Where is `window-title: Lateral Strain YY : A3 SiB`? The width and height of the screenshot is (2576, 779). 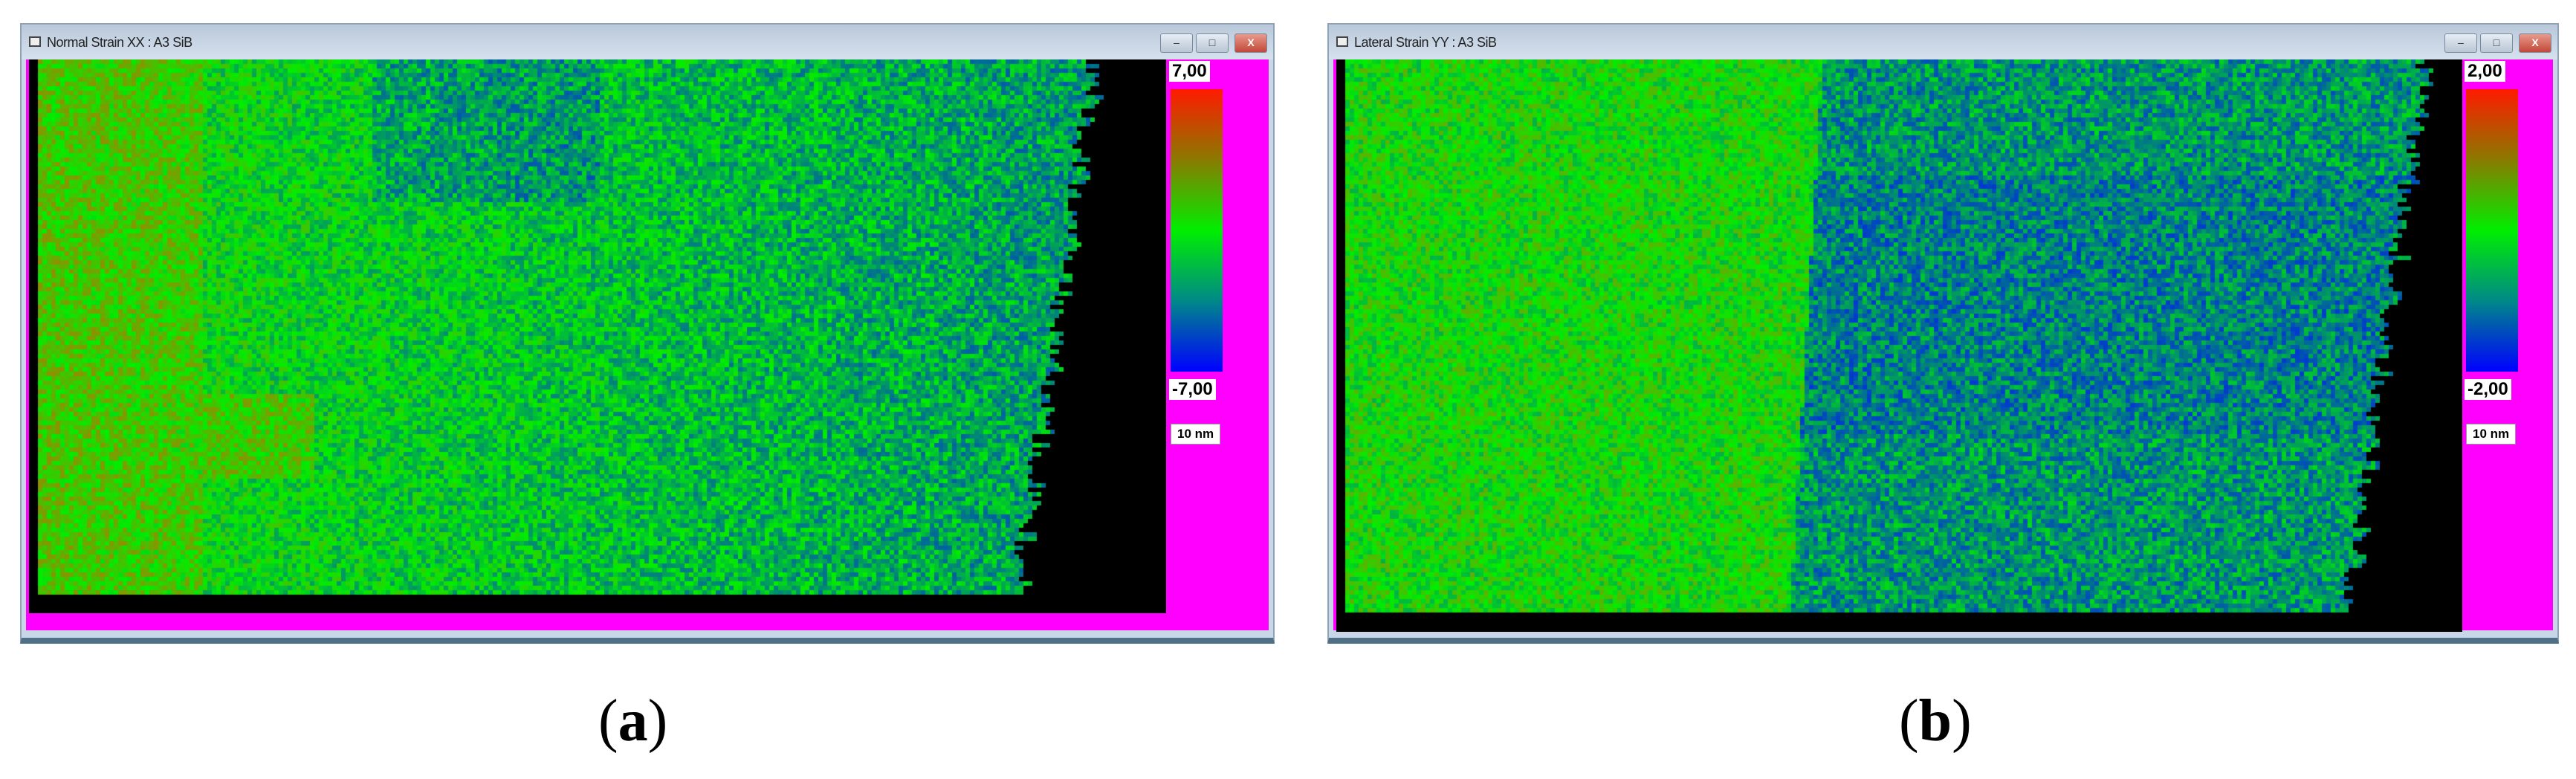
window-title: Lateral Strain YY : A3 SiB is located at coordinates (1425, 42).